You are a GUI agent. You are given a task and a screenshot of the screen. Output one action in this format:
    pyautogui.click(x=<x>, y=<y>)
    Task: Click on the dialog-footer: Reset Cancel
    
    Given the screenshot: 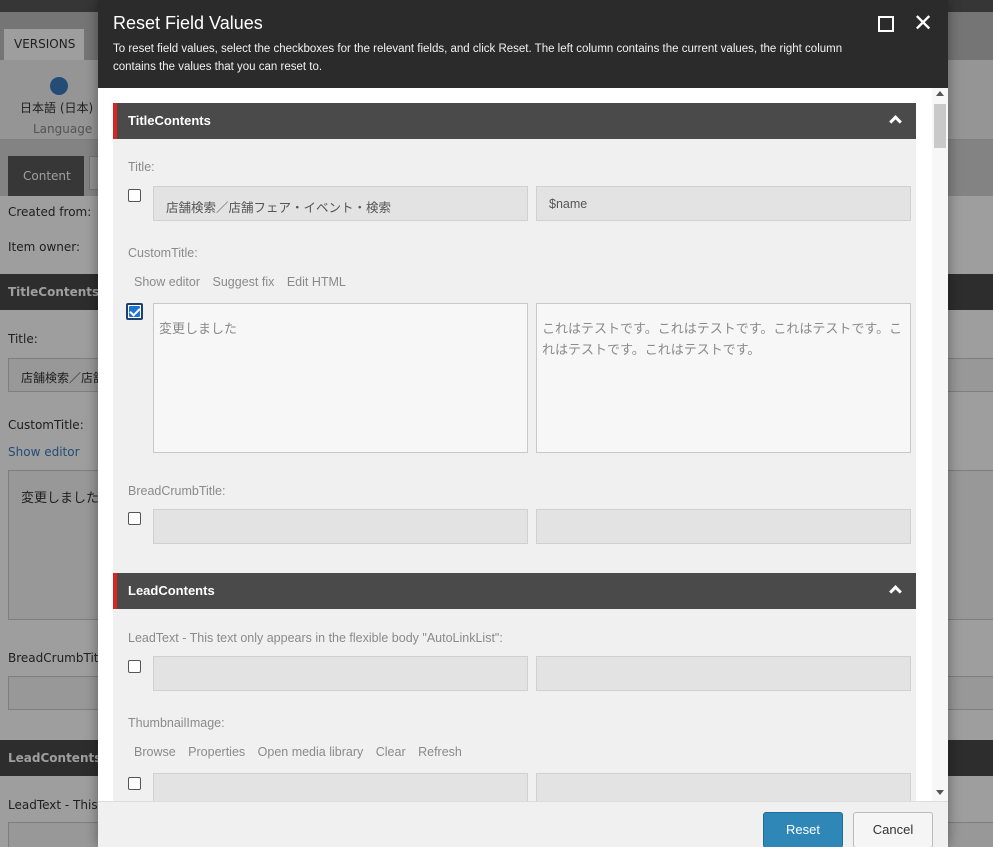 What is the action you would take?
    pyautogui.click(x=523, y=824)
    